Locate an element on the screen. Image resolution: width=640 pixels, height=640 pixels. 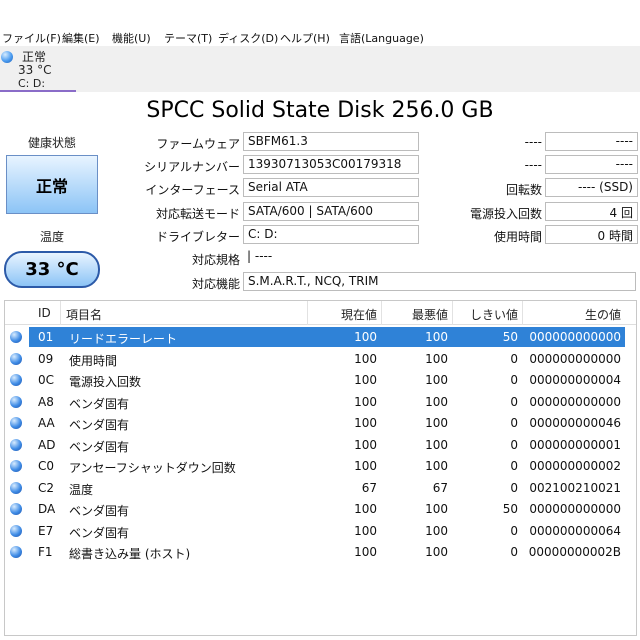
power-on-count-label: 電源投入回数 is located at coordinates (505, 214).